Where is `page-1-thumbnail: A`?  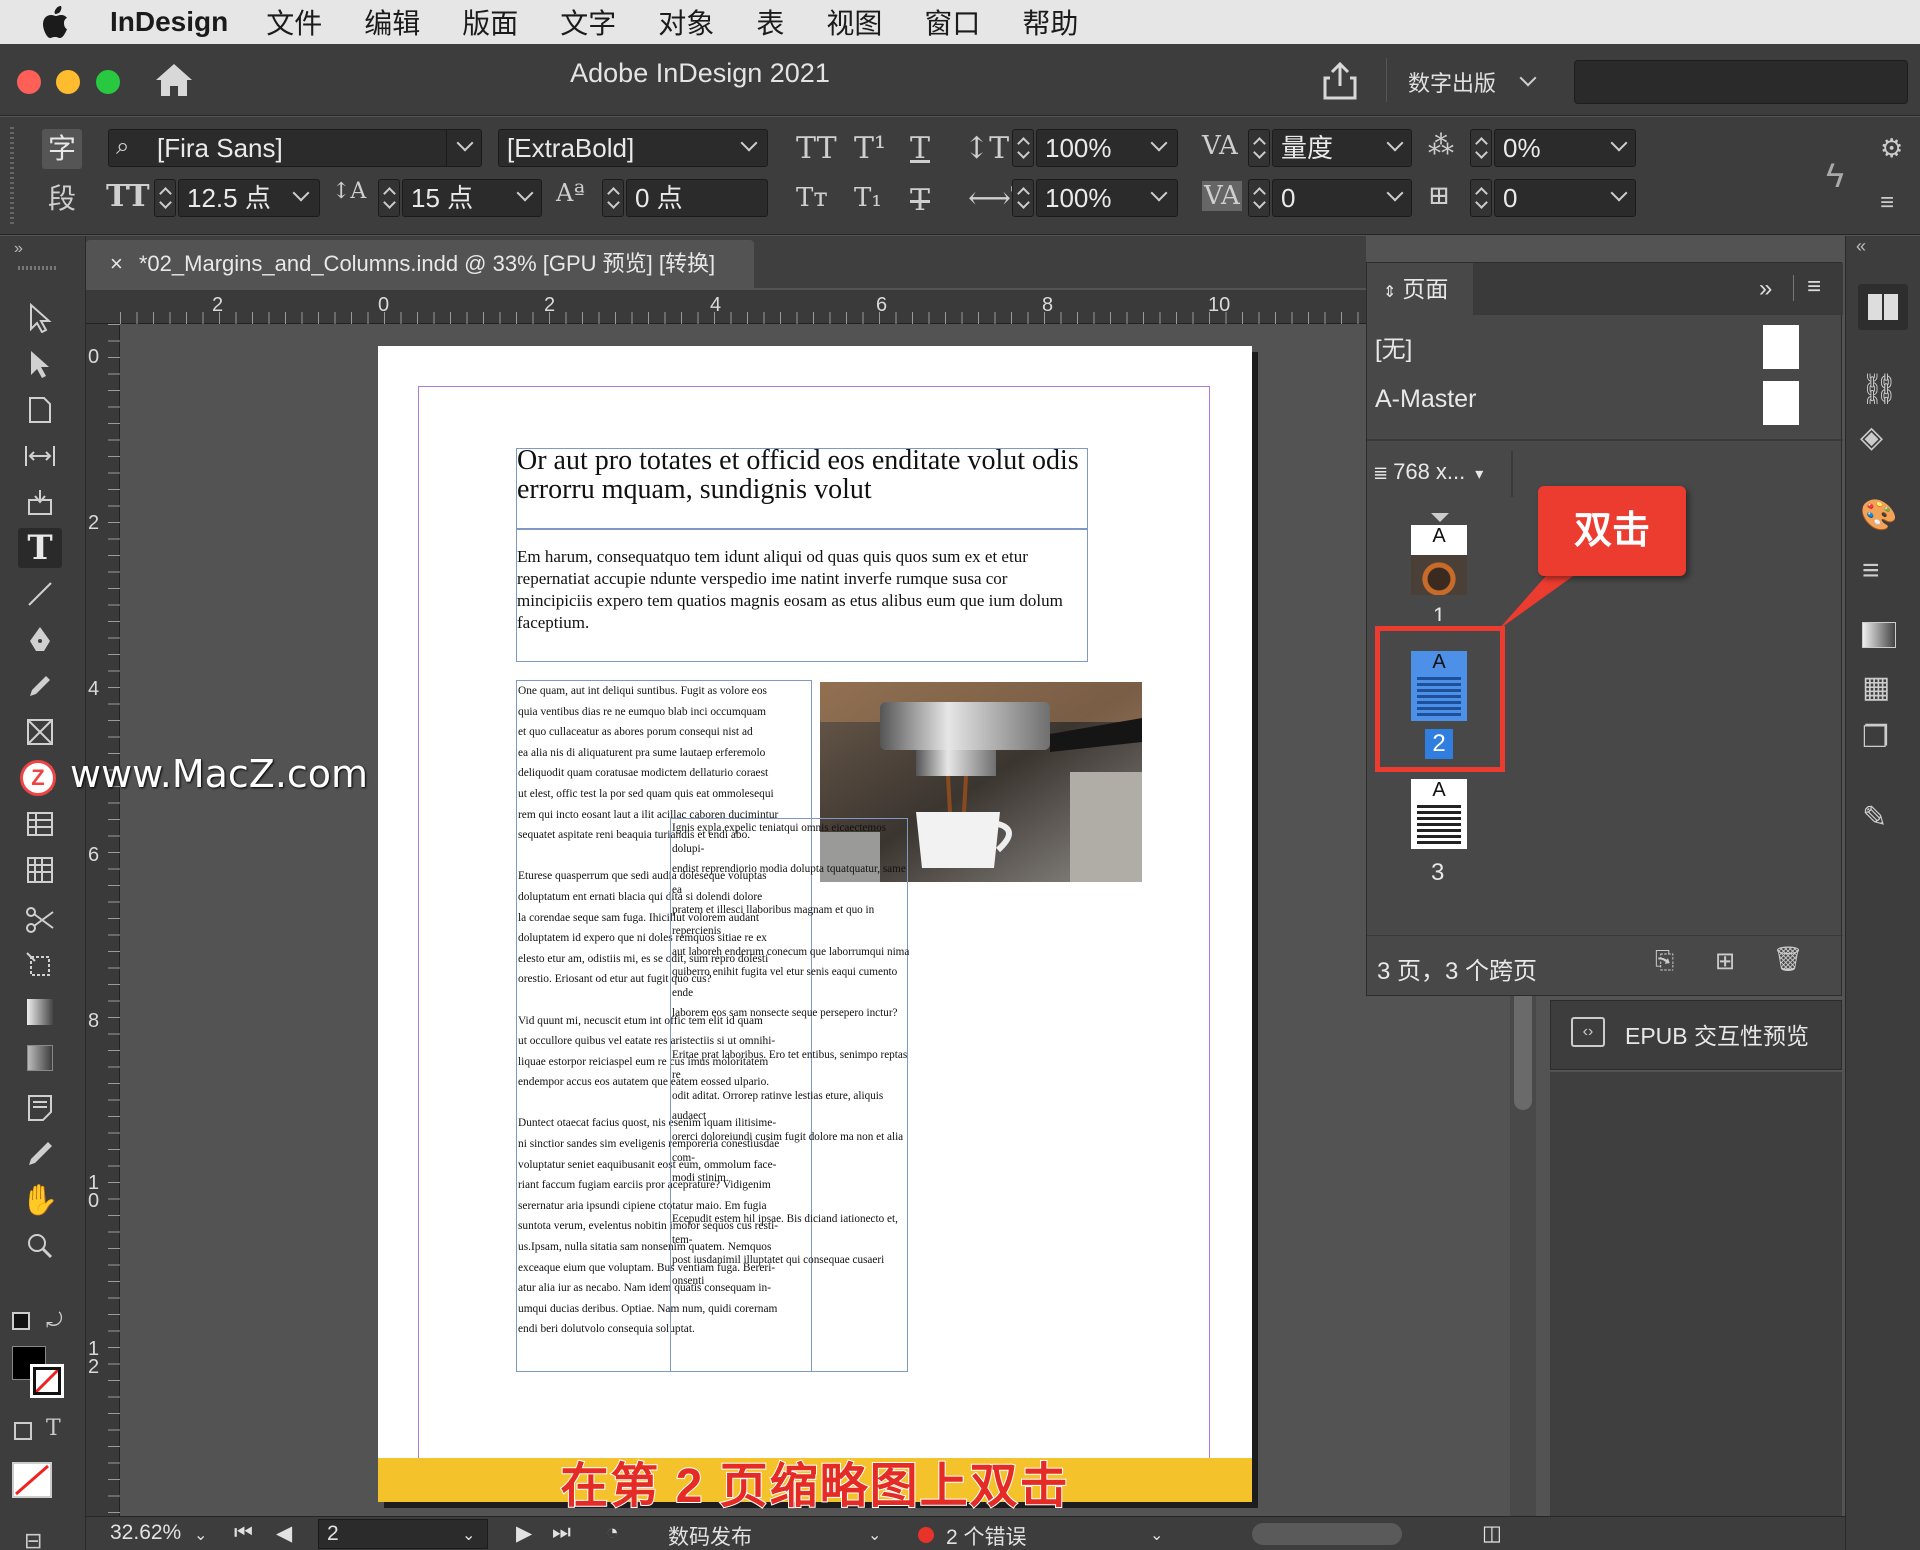
page-1-thumbnail: A is located at coordinates (1439, 560).